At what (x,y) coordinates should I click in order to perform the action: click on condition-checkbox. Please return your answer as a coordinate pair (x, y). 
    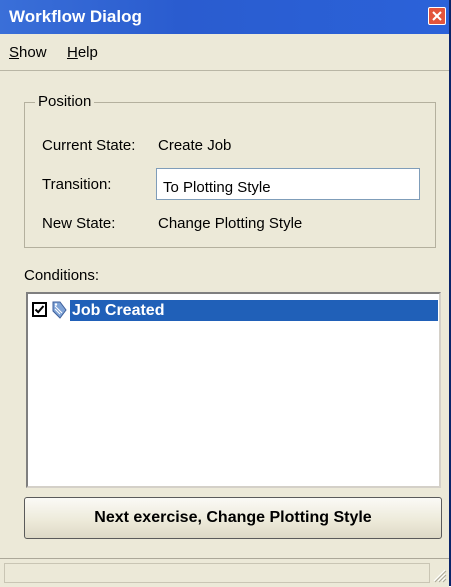
    Looking at the image, I should click on (39, 309).